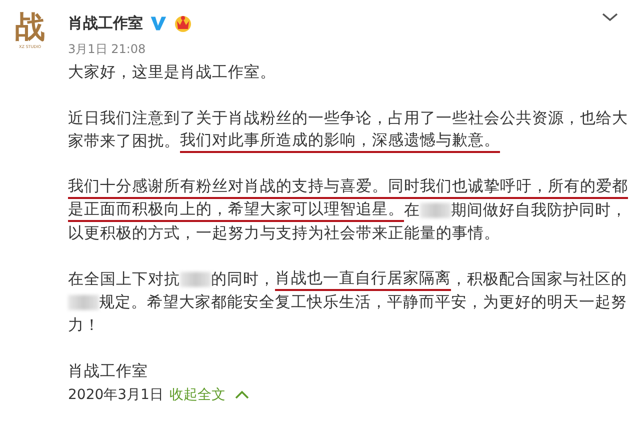 This screenshot has height=436, width=640. I want to click on post-text: 肖战工作室, so click(108, 371).